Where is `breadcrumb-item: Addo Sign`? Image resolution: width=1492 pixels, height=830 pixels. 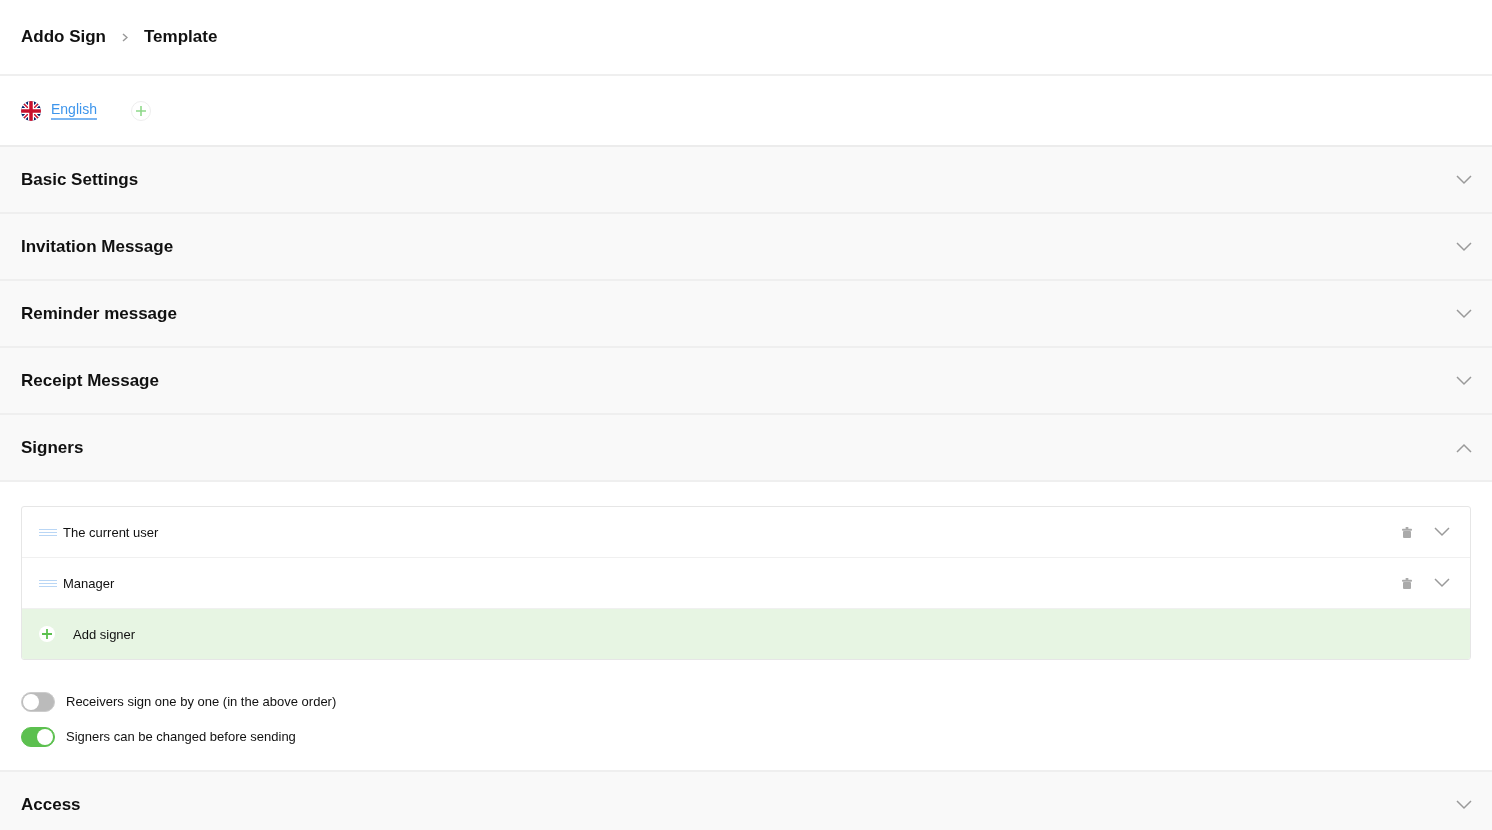 breadcrumb-item: Addo Sign is located at coordinates (63, 37).